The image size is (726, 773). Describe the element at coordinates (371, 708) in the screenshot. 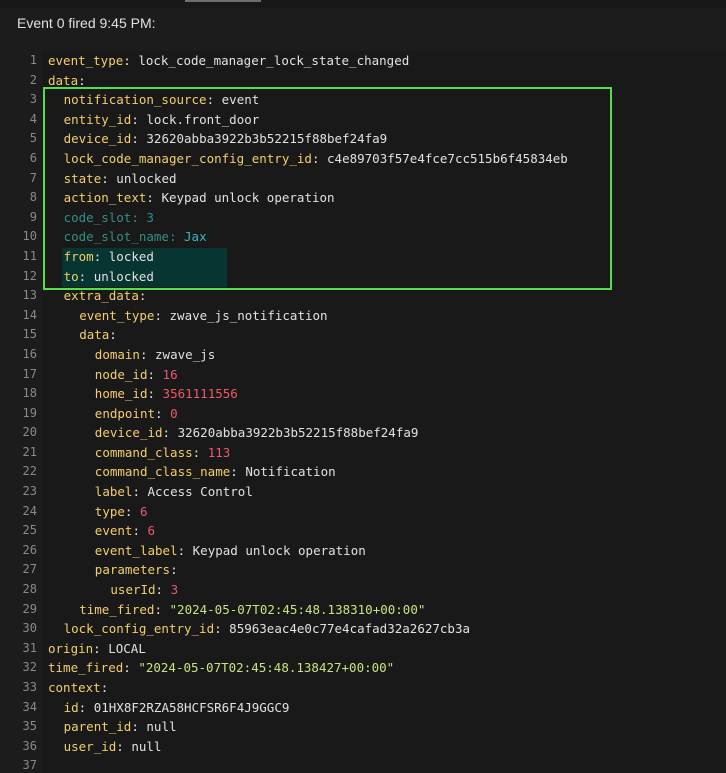

I see `code-line: 34 id: 01HX8F2RZA58HCFSR6F4J9GGC9` at that location.